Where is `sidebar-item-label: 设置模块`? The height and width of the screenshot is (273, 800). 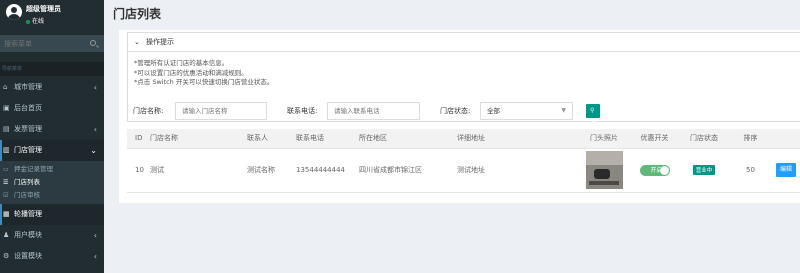
sidebar-item-label: 设置模块 is located at coordinates (28, 256).